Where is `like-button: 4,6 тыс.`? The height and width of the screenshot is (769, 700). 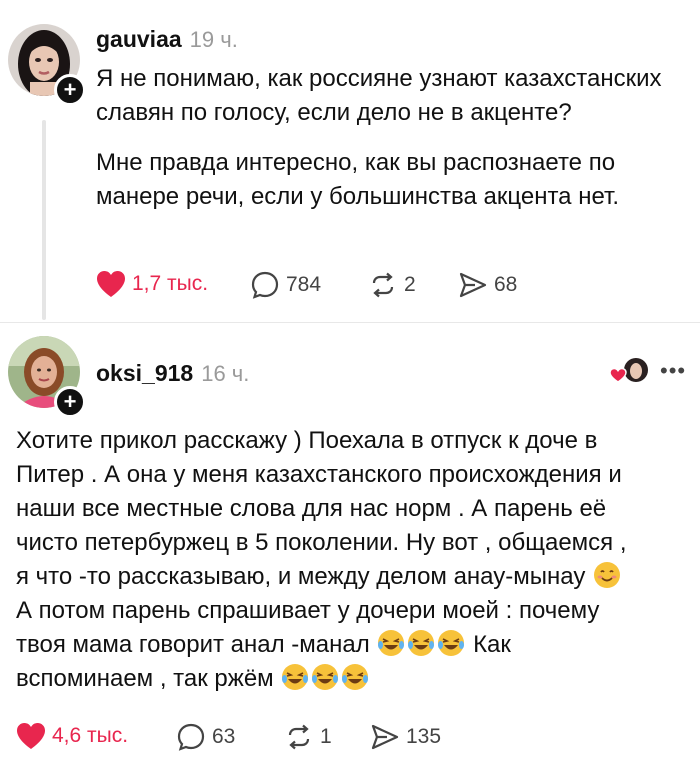 like-button: 4,6 тыс. is located at coordinates (72, 736).